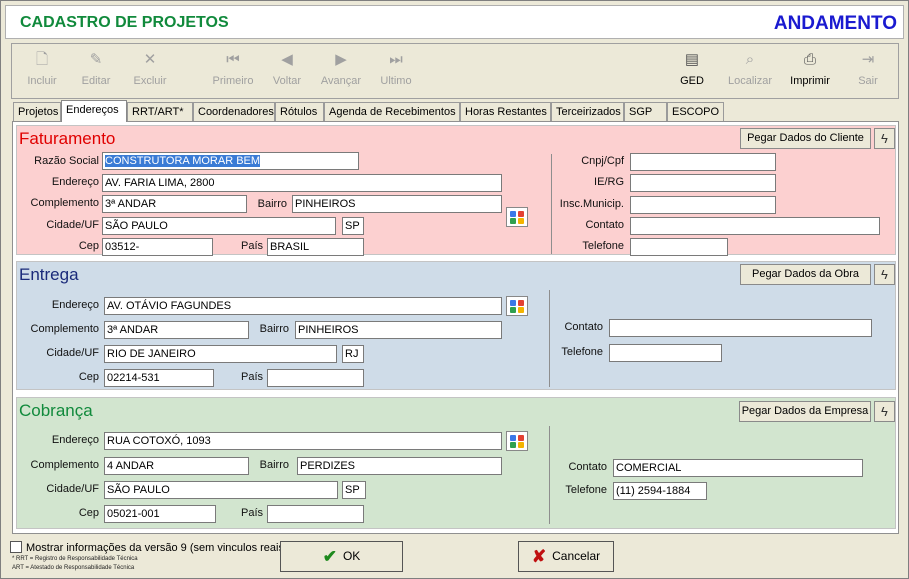  I want to click on bairro-field: PERDIZES, so click(399, 466).